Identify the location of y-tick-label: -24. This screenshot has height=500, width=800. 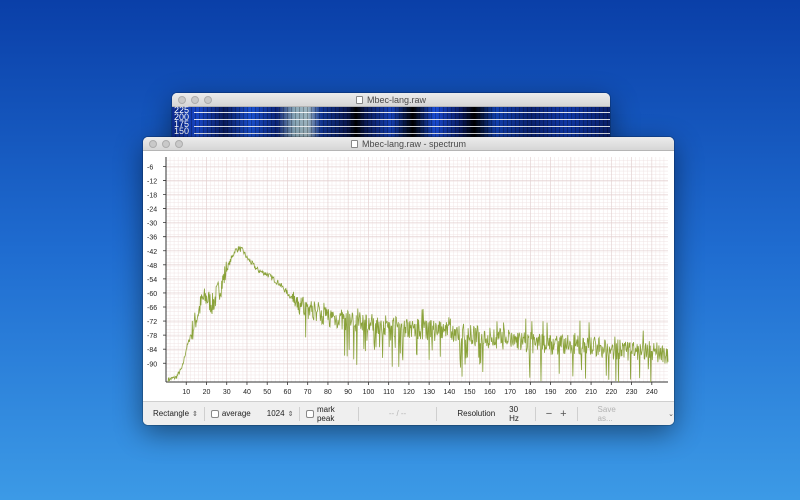
(152, 210).